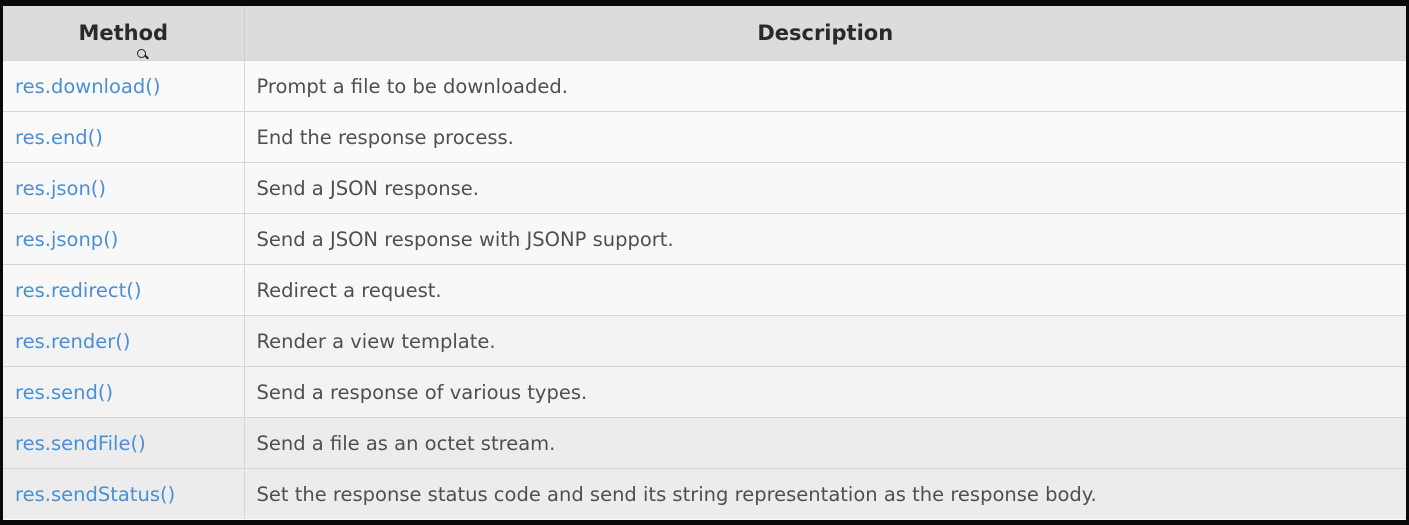  Describe the element at coordinates (141, 53) in the screenshot. I see `magnifier-cursor-icon` at that location.